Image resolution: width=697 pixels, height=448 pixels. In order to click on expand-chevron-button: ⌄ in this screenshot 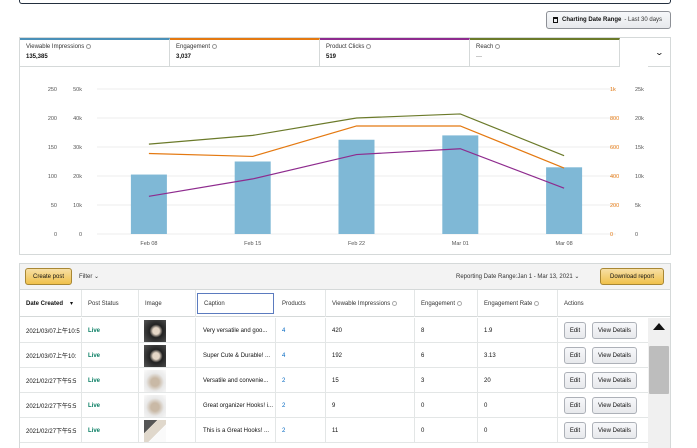, I will do `click(659, 52)`.